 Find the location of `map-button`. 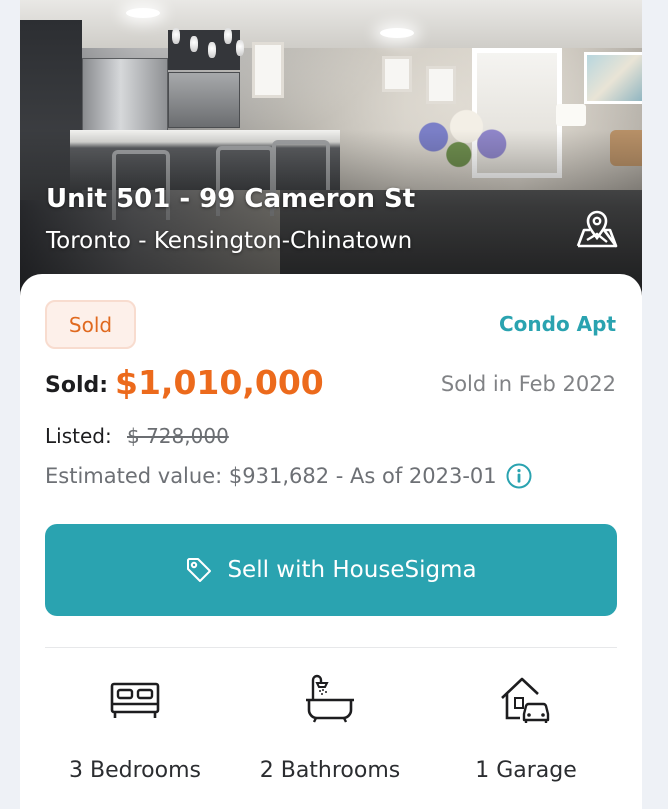

map-button is located at coordinates (597, 228).